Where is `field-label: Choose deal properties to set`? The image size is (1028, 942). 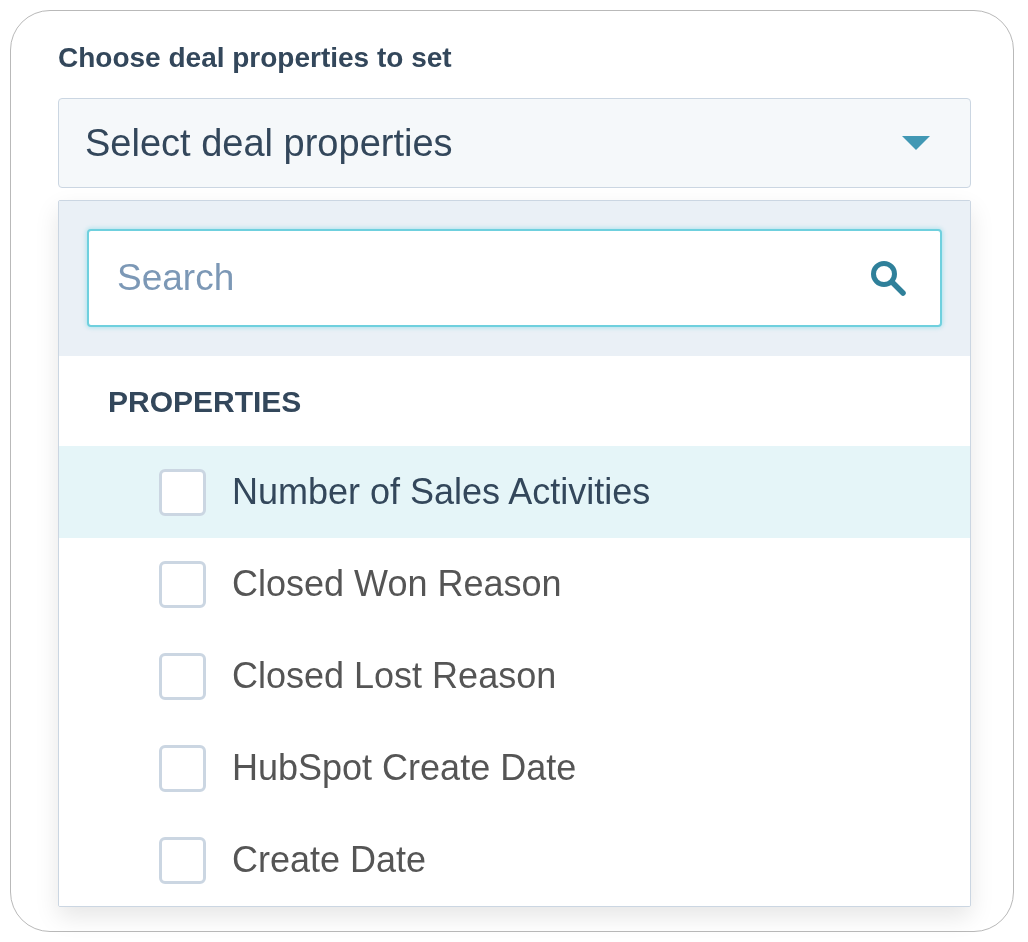 field-label: Choose deal properties to set is located at coordinates (255, 58).